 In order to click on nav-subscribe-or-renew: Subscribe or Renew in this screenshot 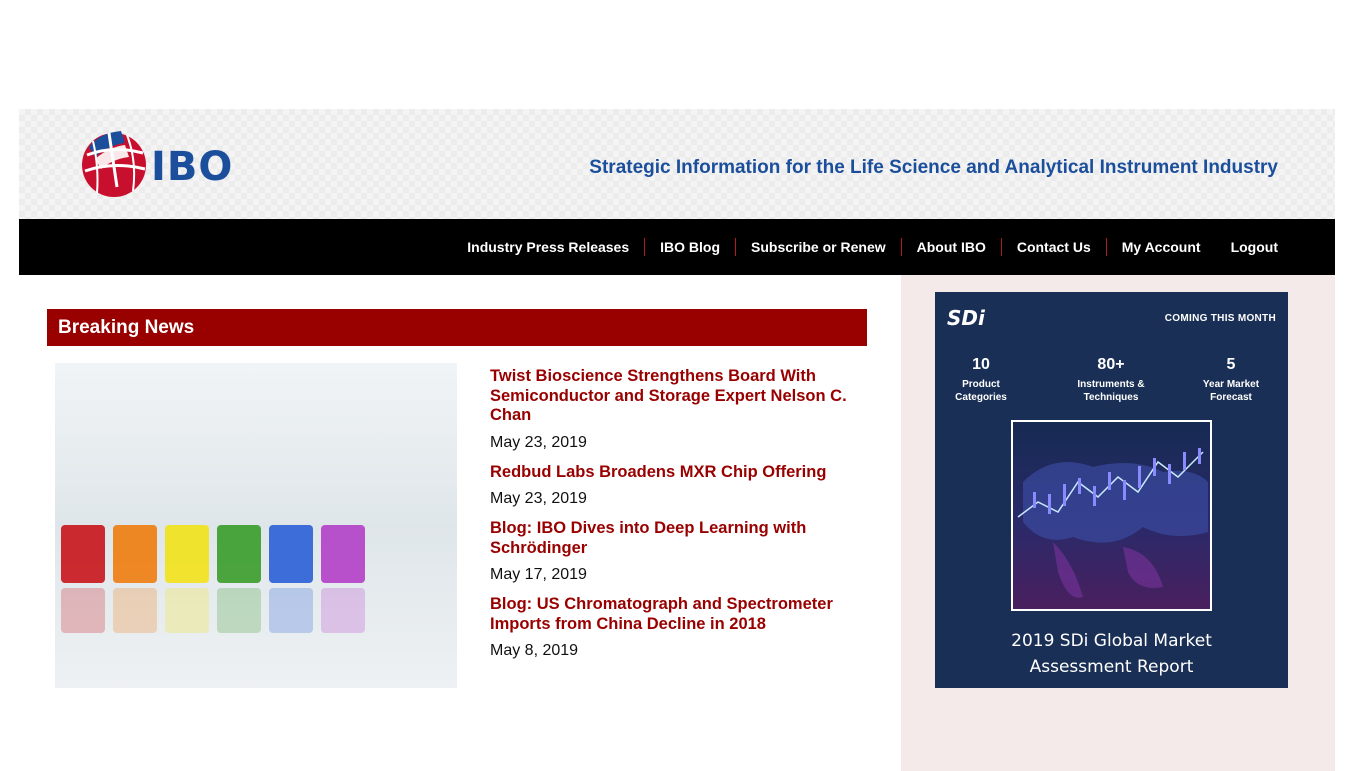, I will do `click(818, 247)`.